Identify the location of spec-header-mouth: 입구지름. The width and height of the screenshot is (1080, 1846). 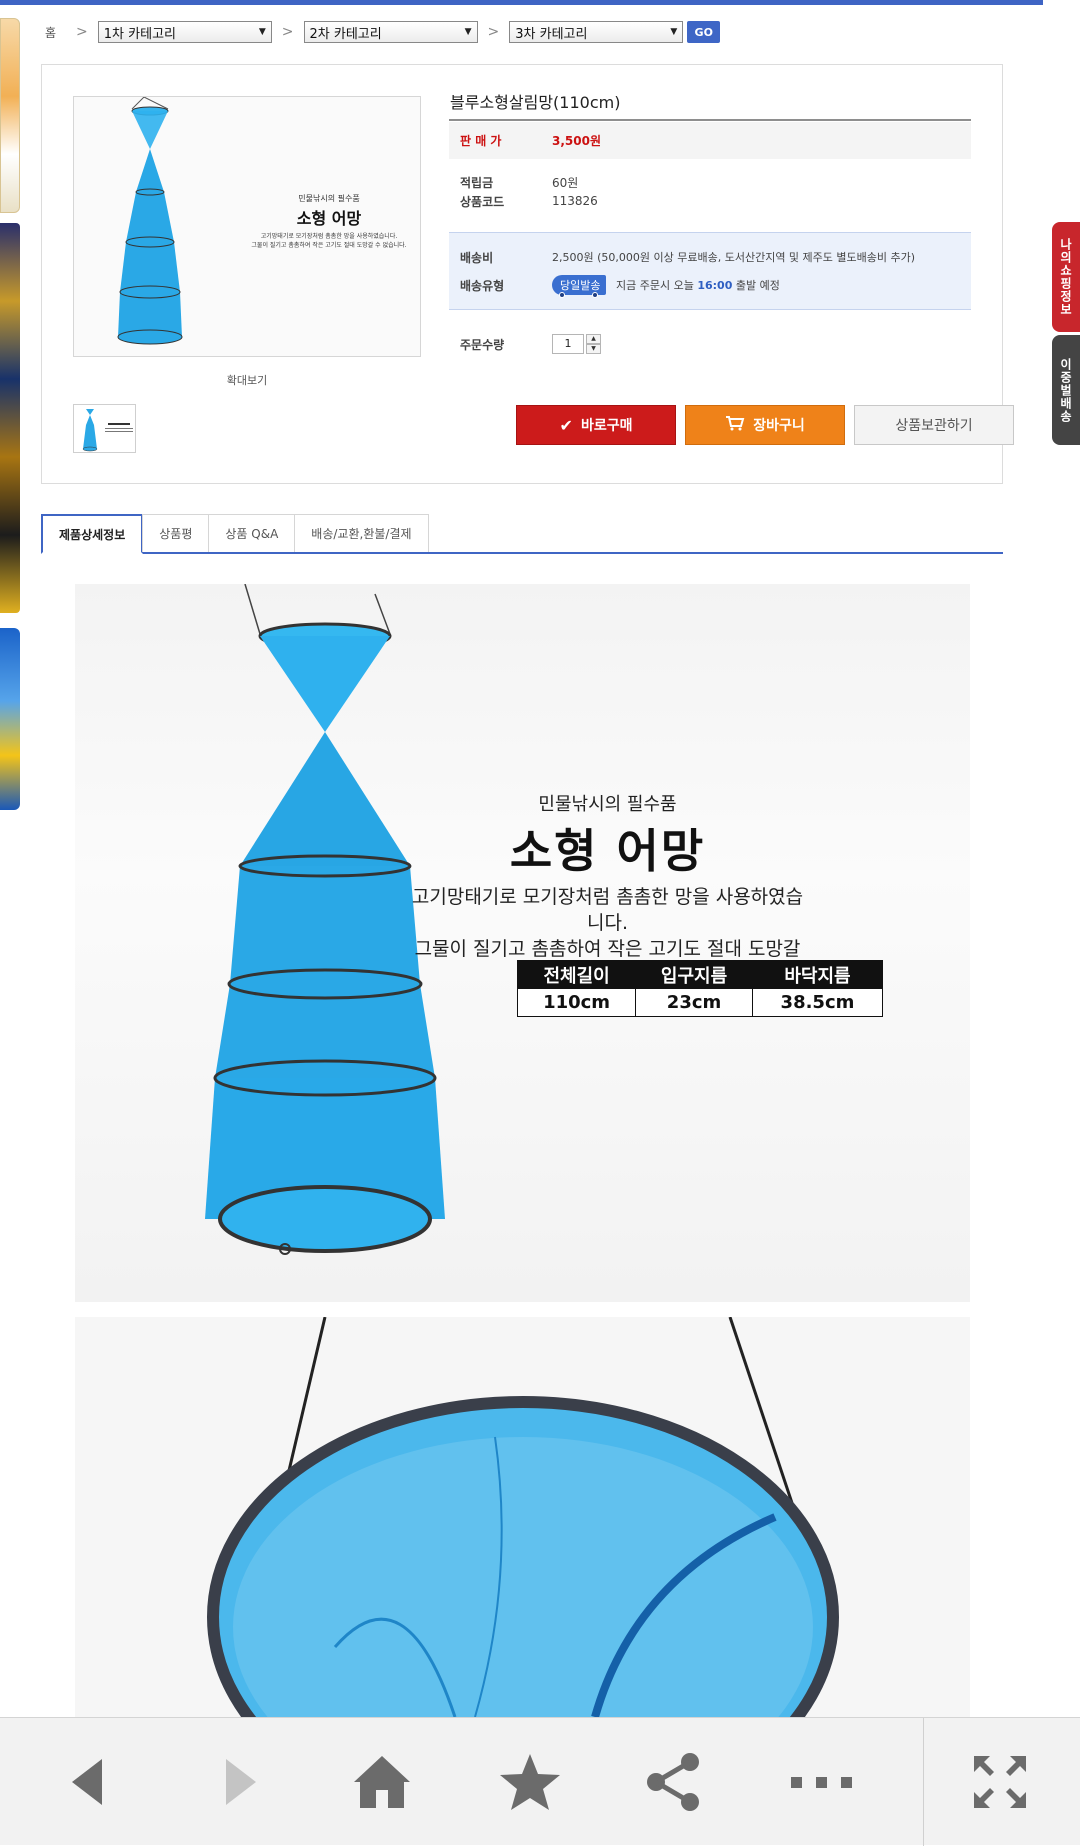
(694, 974).